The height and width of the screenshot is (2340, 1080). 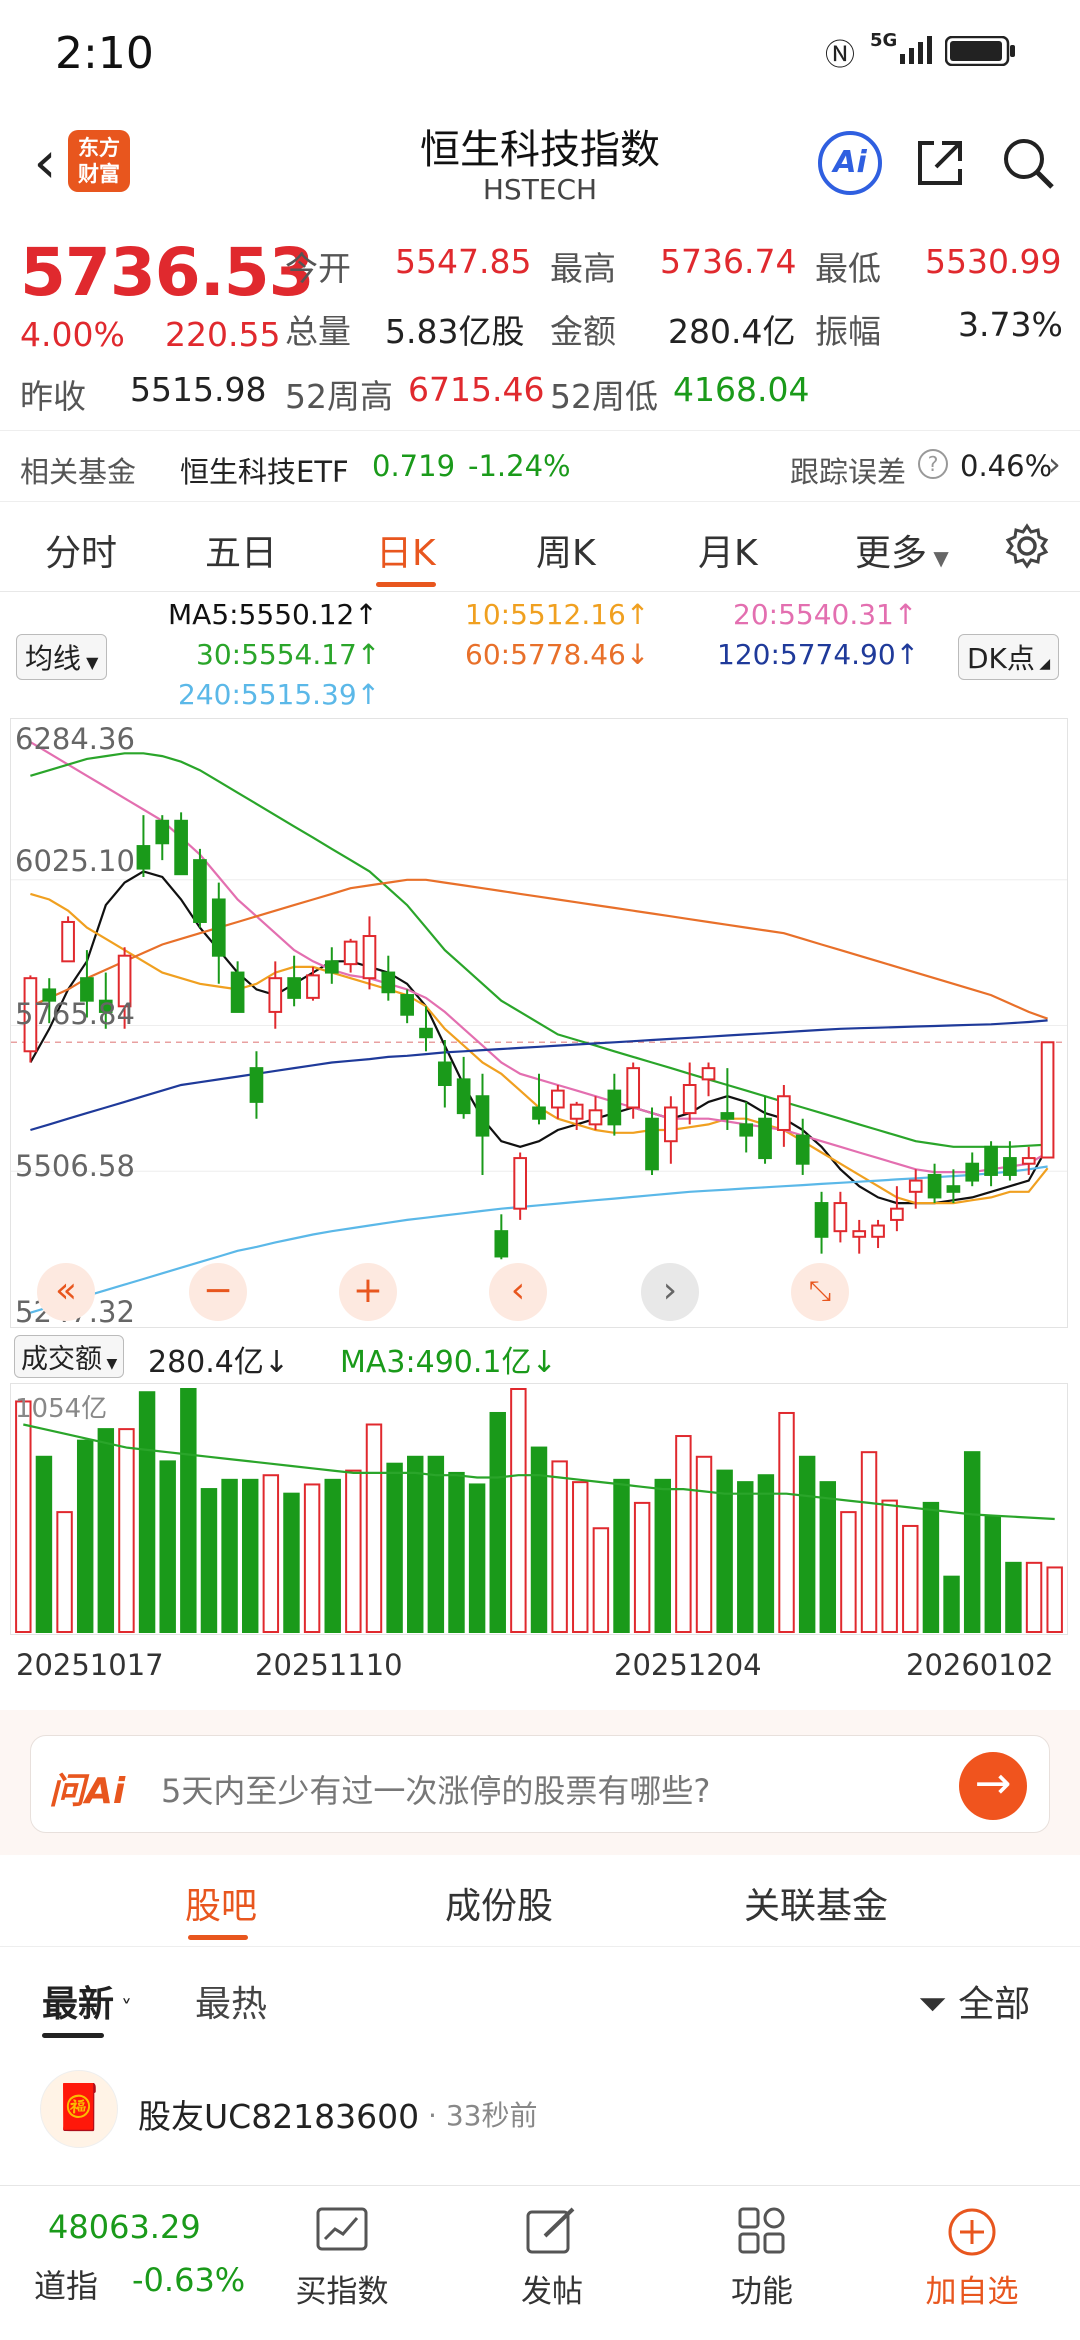 What do you see at coordinates (491, 2115) in the screenshot?
I see `post-time-value: 33秒前` at bounding box center [491, 2115].